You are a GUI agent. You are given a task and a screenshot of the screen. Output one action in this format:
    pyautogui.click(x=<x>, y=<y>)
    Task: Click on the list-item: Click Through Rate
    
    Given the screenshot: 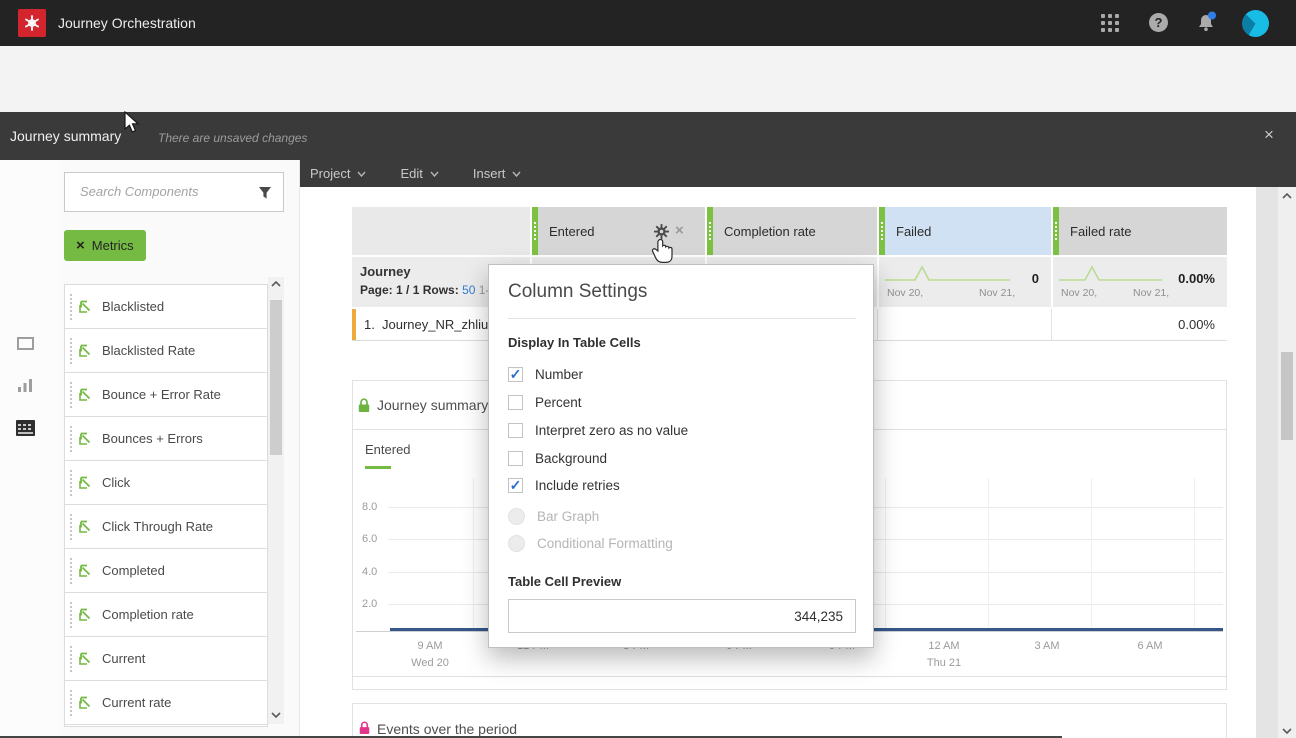 What is the action you would take?
    pyautogui.click(x=166, y=527)
    